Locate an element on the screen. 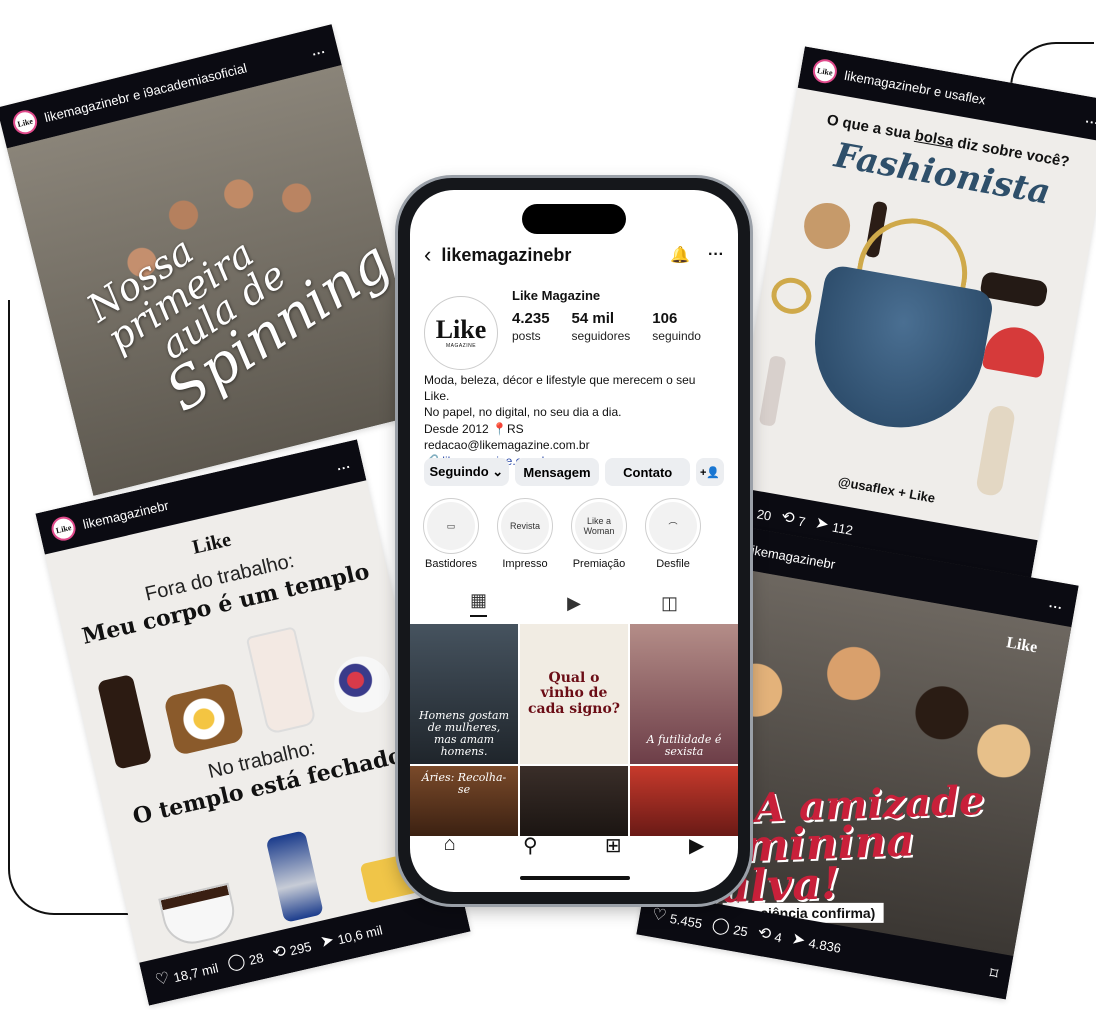  home-icon: ⌂ is located at coordinates (450, 845).